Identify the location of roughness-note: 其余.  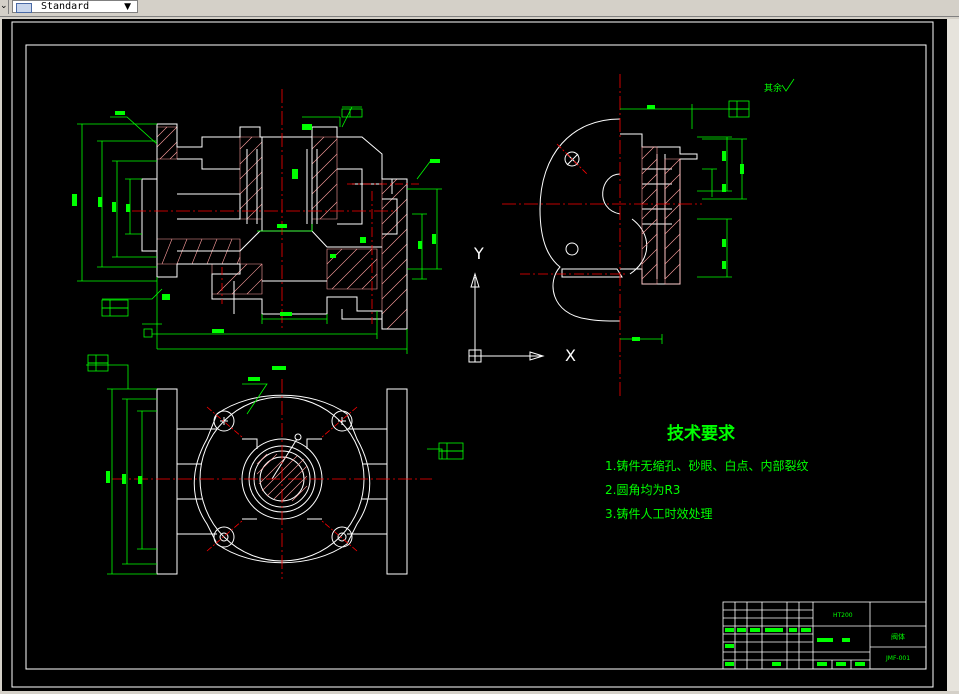
(773, 88).